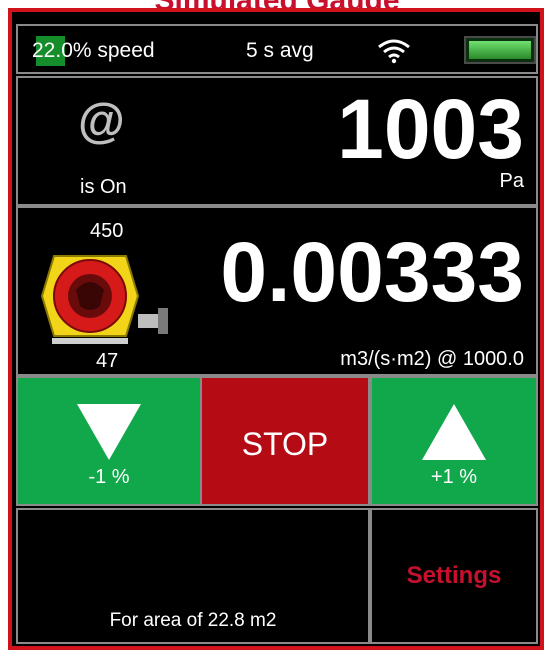 The width and height of the screenshot is (554, 656). Describe the element at coordinates (432, 359) in the screenshot. I see `flow-unit: m3/(s·m2) @ 1000.0` at that location.